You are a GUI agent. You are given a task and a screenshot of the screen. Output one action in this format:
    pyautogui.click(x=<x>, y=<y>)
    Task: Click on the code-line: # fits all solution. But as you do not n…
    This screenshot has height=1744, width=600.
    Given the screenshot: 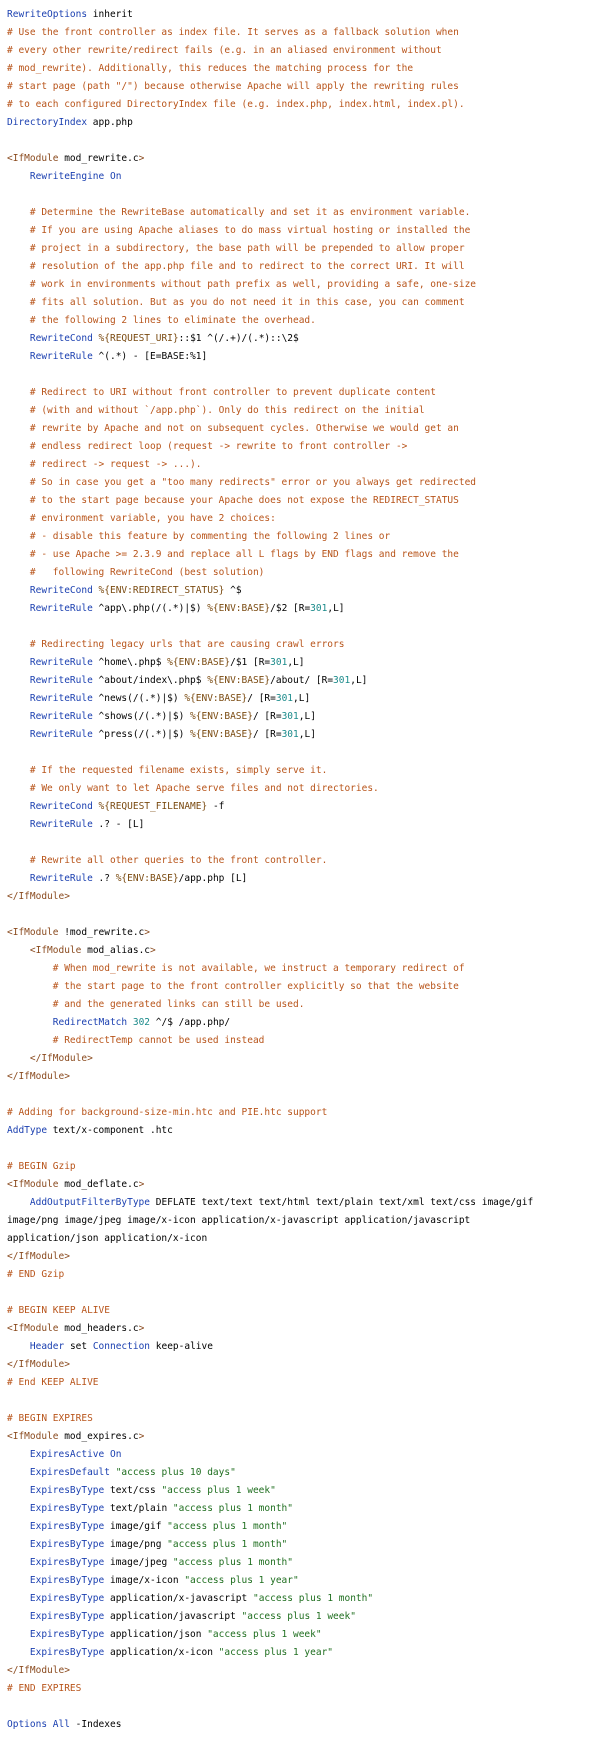 What is the action you would take?
    pyautogui.click(x=303, y=303)
    